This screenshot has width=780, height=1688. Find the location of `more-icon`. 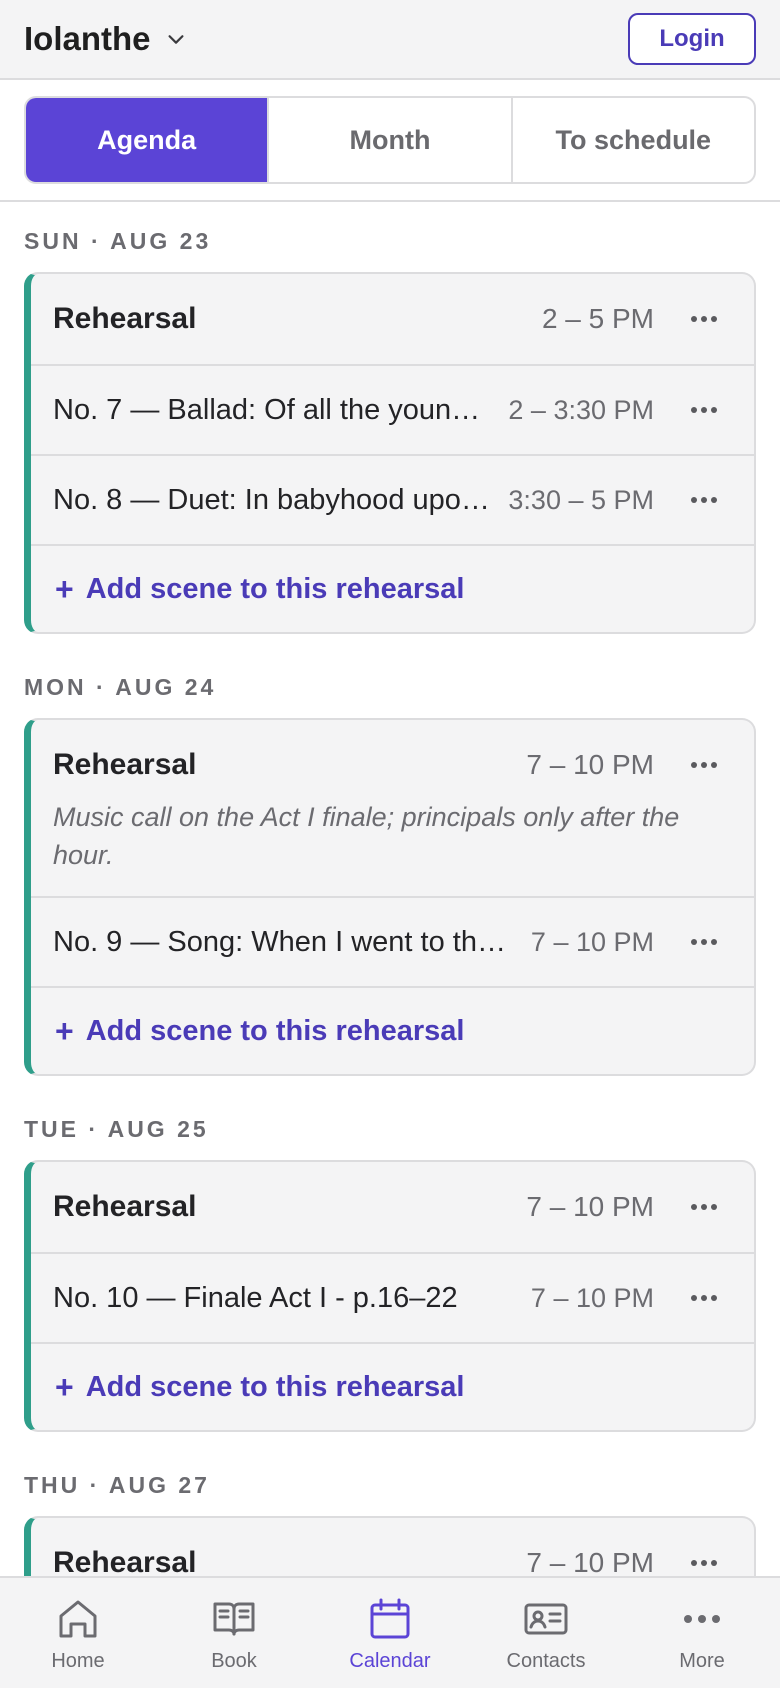

more-icon is located at coordinates (702, 1619).